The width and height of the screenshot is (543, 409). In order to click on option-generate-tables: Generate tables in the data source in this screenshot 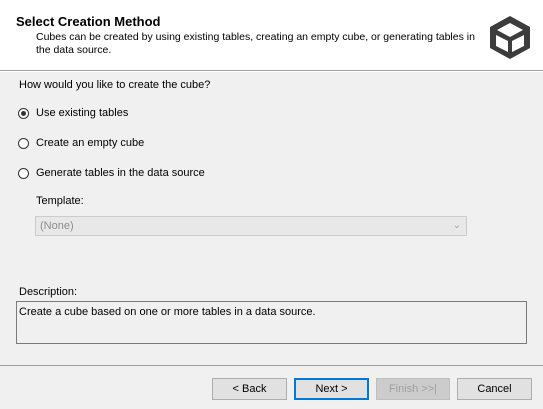, I will do `click(111, 173)`.